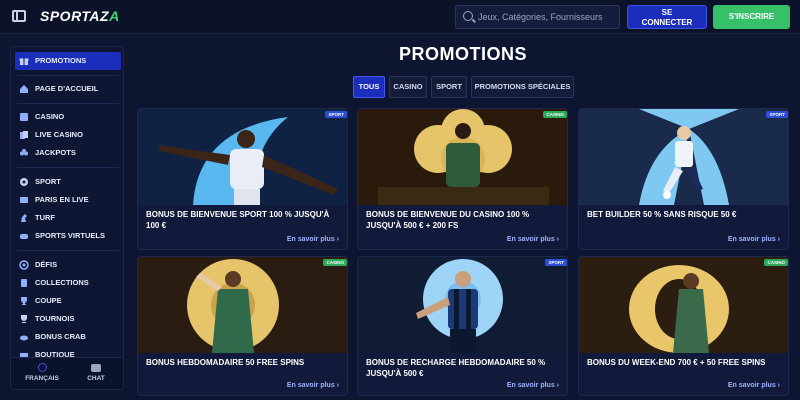 The width and height of the screenshot is (800, 400). What do you see at coordinates (24, 89) in the screenshot?
I see `home-icon` at bounding box center [24, 89].